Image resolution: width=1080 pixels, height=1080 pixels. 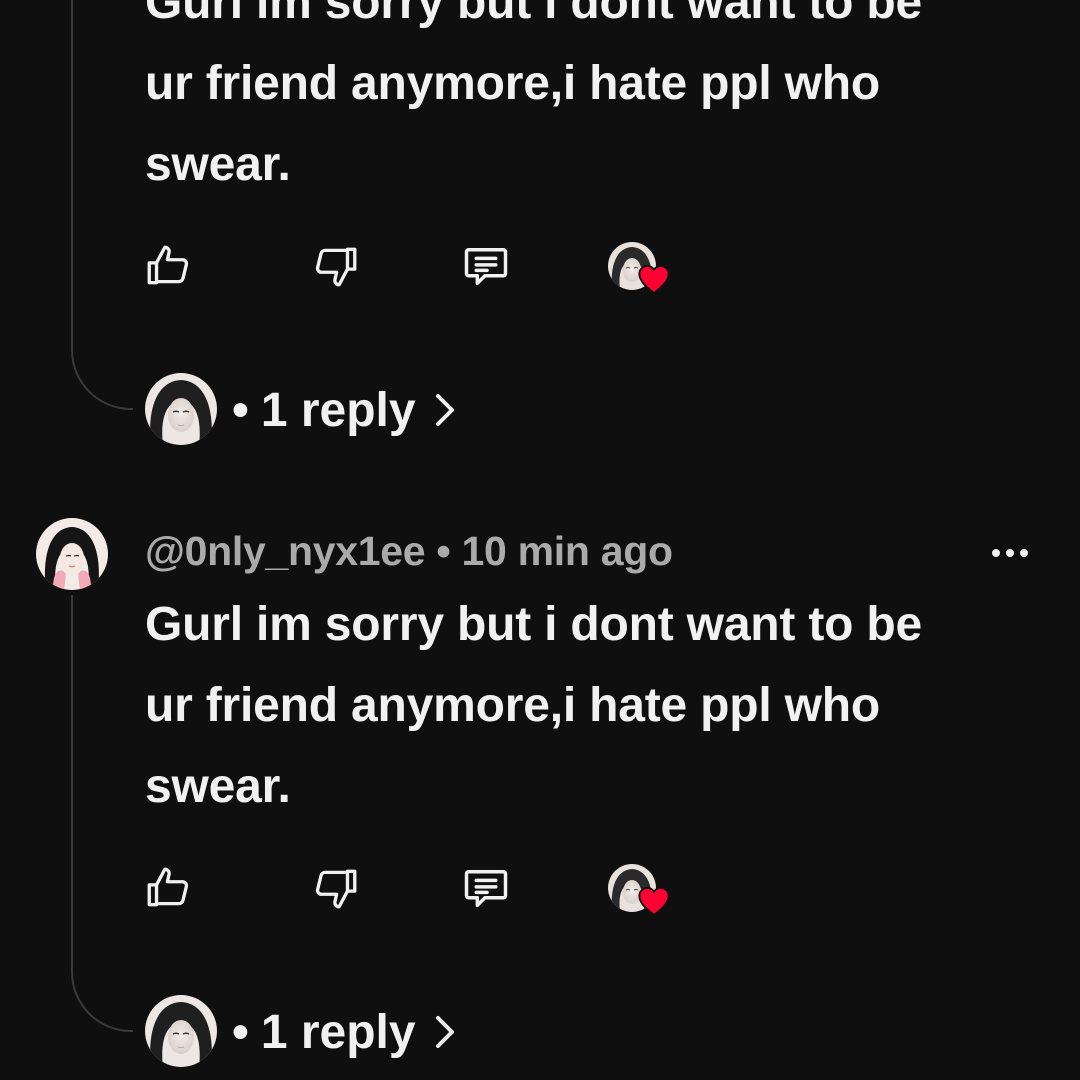 I want to click on comment-username: @0nly_nyx1ee, so click(x=285, y=551).